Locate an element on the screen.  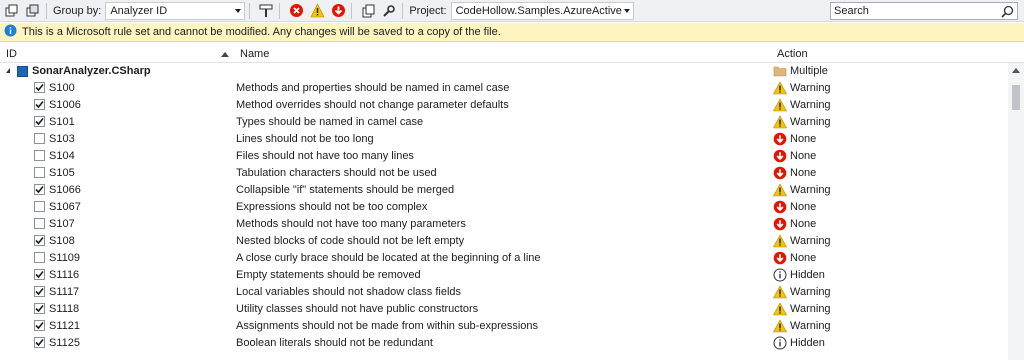
rule-id: S1066 is located at coordinates (65, 190).